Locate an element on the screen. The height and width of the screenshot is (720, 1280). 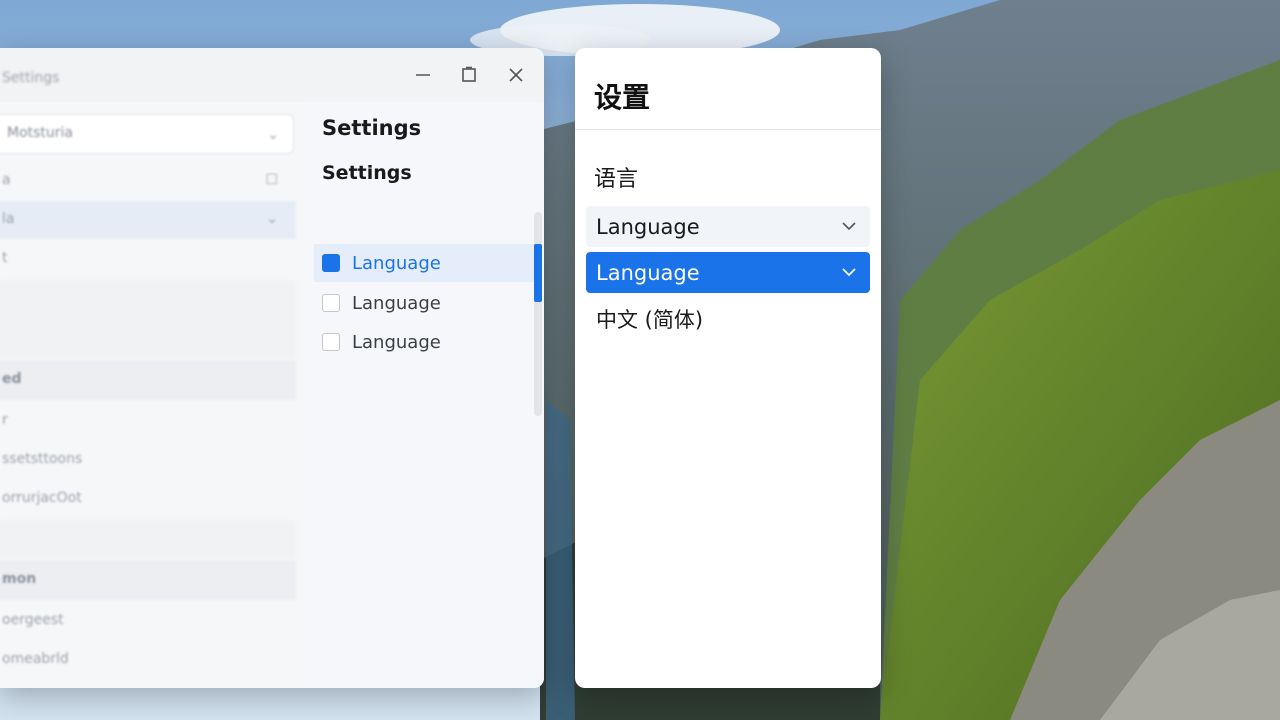
maximize-icon is located at coordinates (469, 74).